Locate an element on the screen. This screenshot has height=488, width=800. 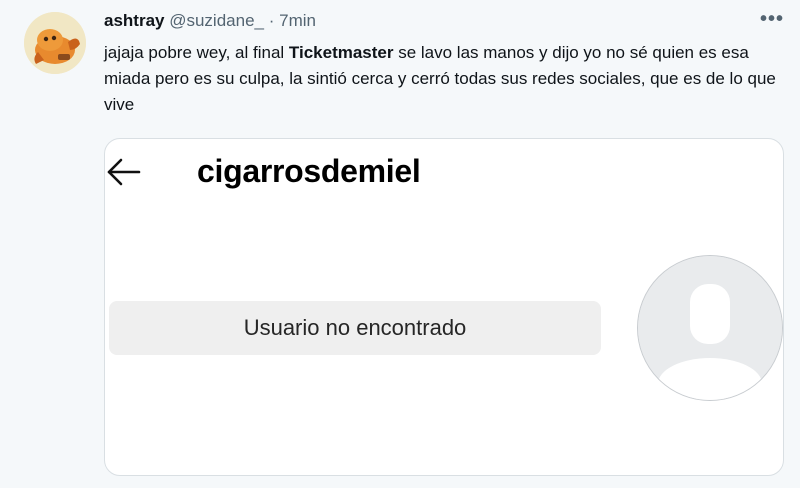
profile-username: cigarrosdemiel is located at coordinates (309, 171).